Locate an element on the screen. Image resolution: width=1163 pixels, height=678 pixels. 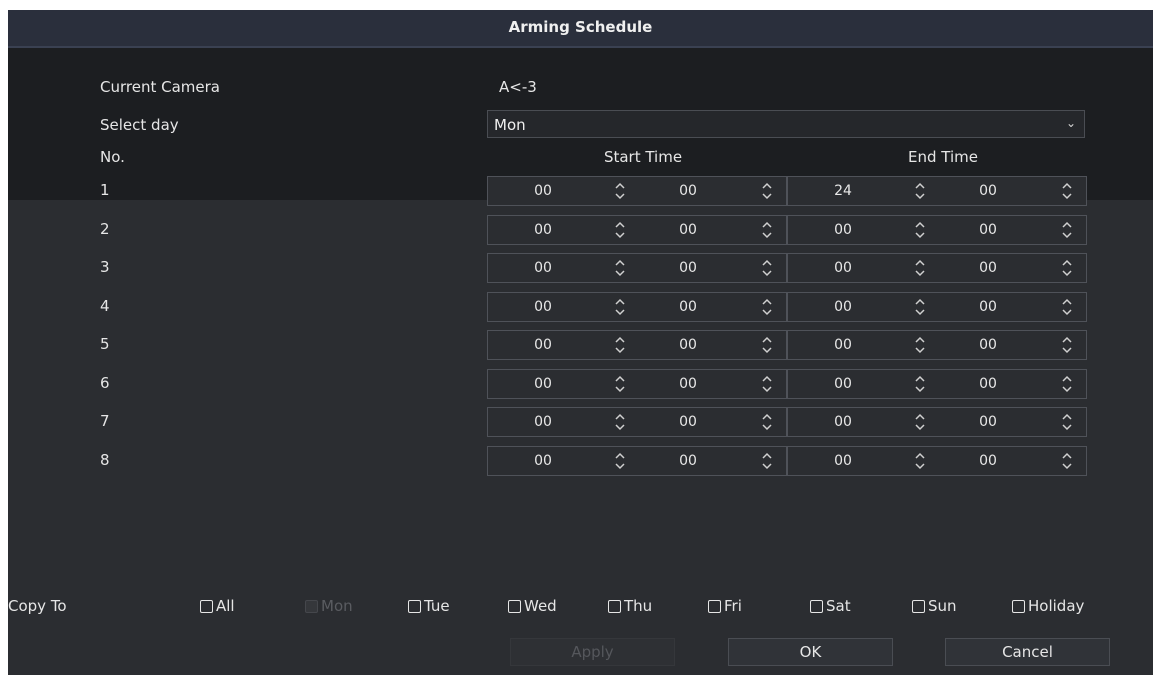
column-header-no: No. is located at coordinates (112, 157).